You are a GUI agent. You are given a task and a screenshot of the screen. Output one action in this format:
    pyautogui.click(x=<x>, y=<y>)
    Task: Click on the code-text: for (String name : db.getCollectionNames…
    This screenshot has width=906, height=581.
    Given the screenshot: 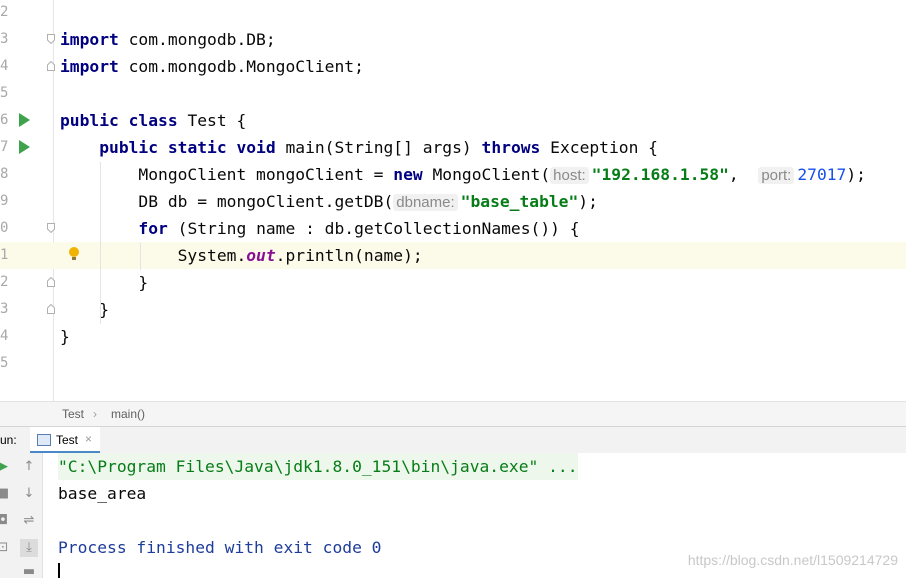 What is the action you would take?
    pyautogui.click(x=320, y=228)
    